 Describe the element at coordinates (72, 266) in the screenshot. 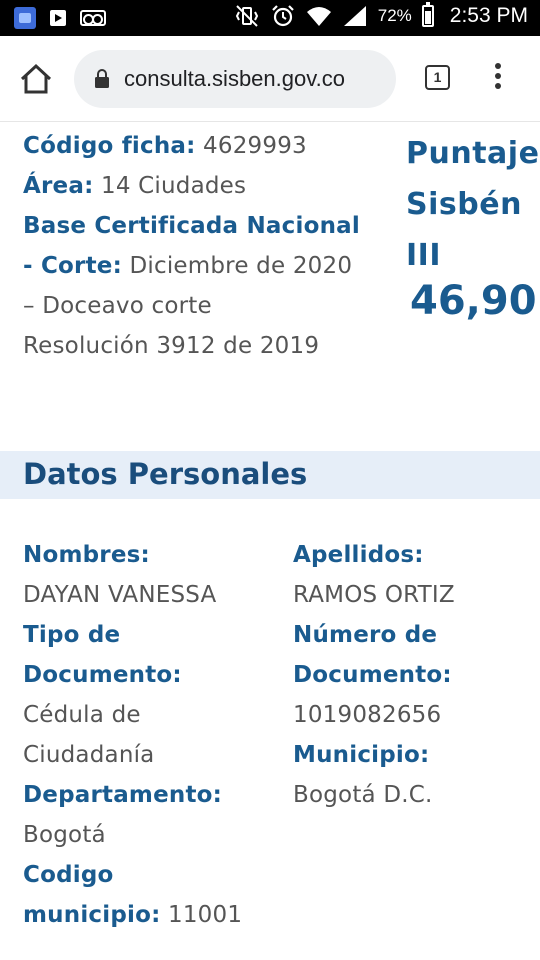

I see `corte-label: - Corte:` at that location.